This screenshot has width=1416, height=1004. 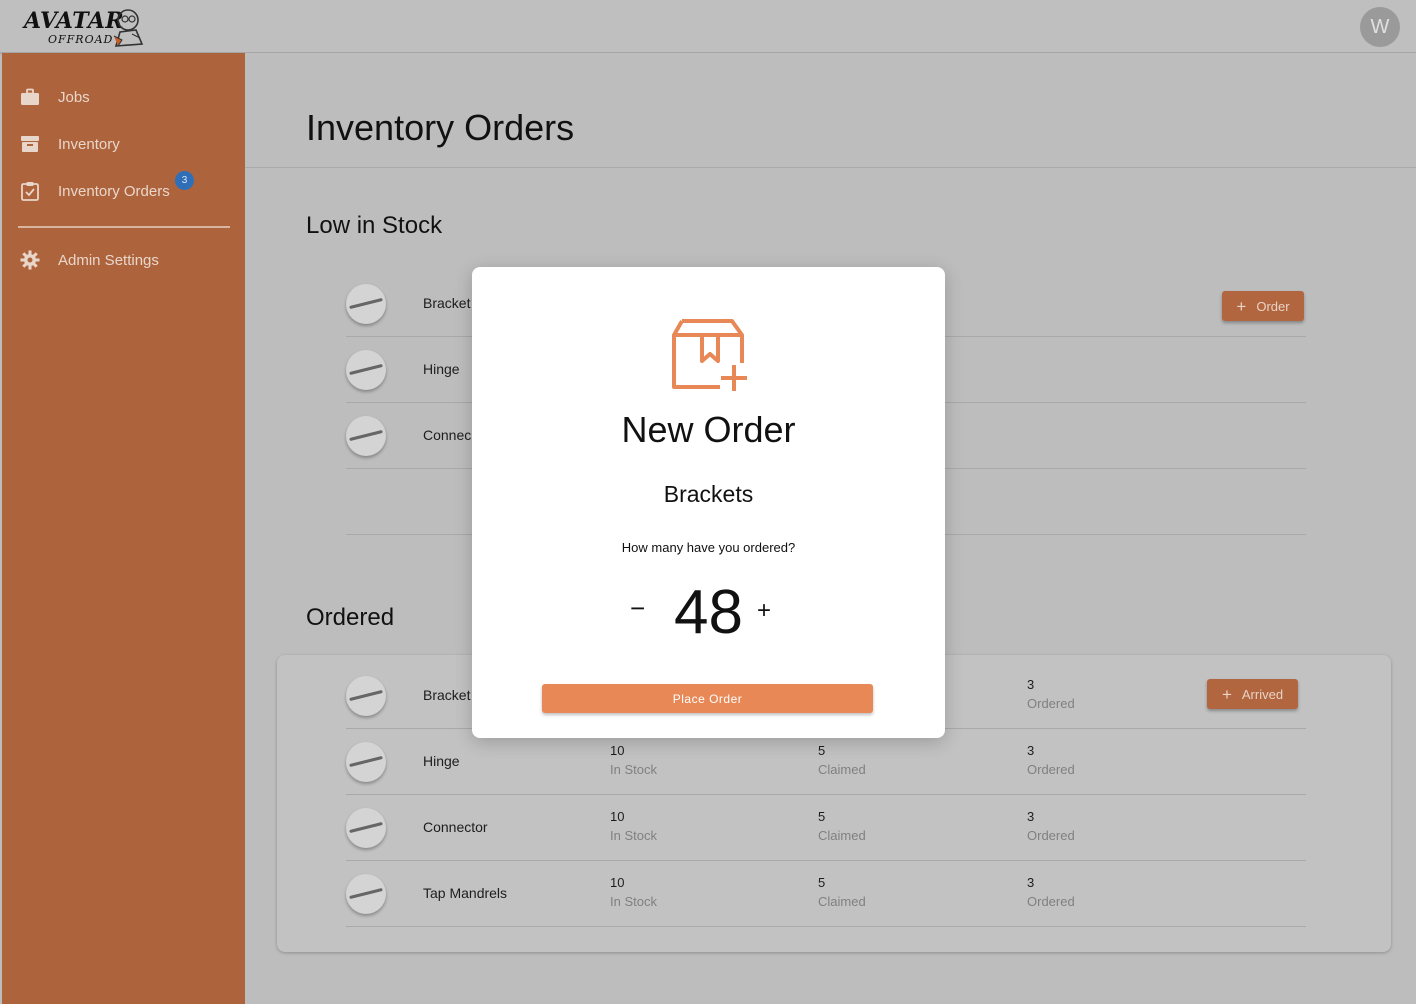 What do you see at coordinates (440, 127) in the screenshot?
I see `page-title: Inventory Orders` at bounding box center [440, 127].